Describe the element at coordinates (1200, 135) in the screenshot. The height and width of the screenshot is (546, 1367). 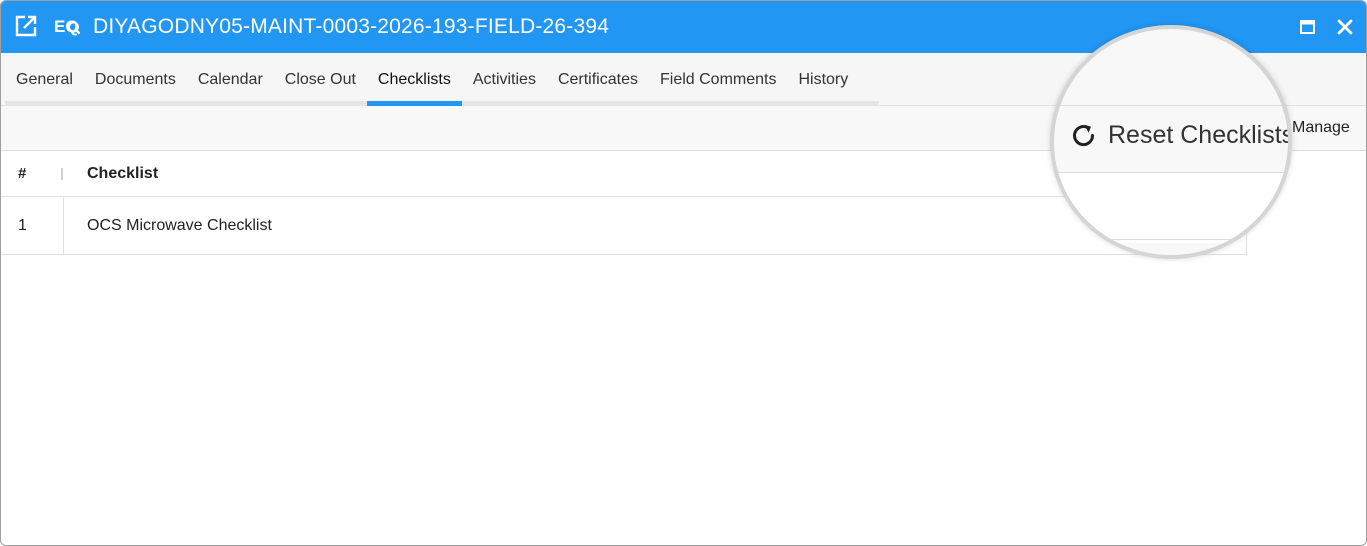
I see `reset-checklists-label: Reset Checklists` at that location.